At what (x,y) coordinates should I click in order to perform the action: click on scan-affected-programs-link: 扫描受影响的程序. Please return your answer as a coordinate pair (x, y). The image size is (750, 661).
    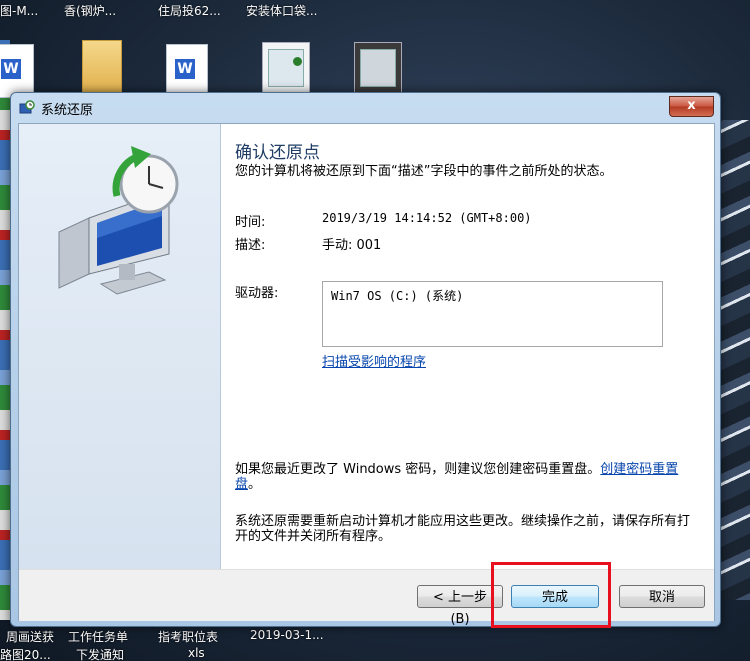
    Looking at the image, I should click on (374, 360).